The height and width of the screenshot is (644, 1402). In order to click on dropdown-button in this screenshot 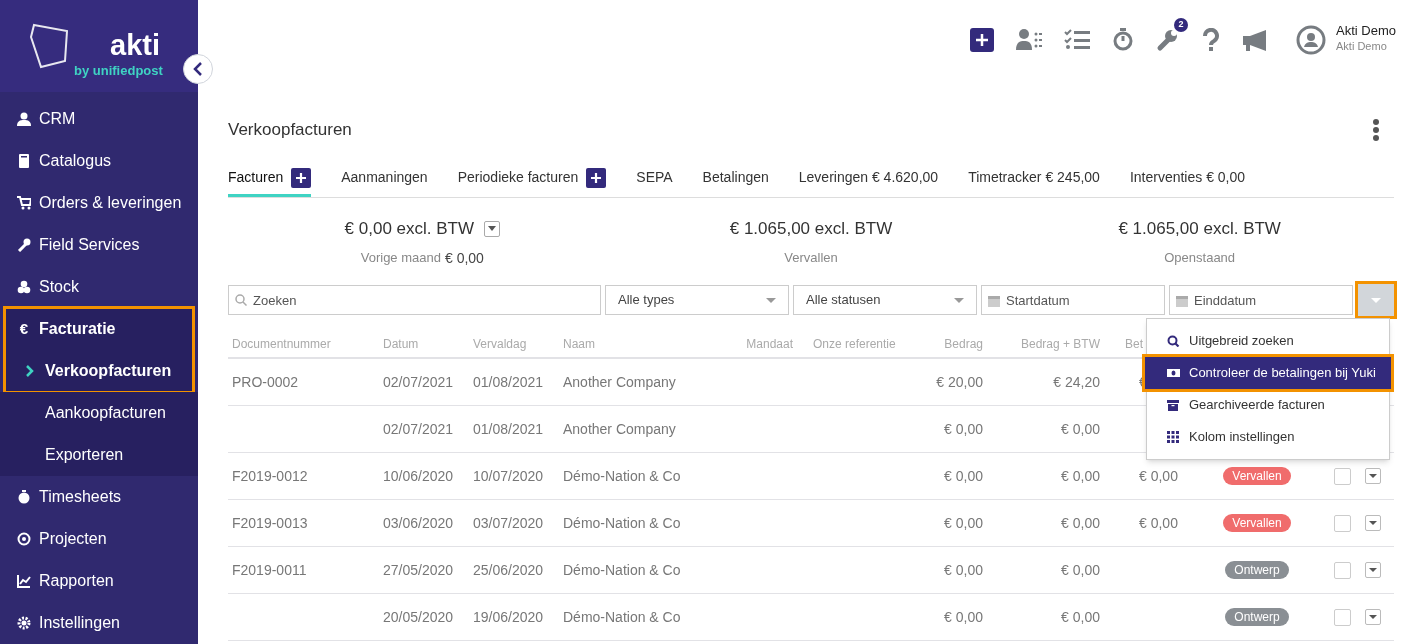, I will do `click(492, 228)`.